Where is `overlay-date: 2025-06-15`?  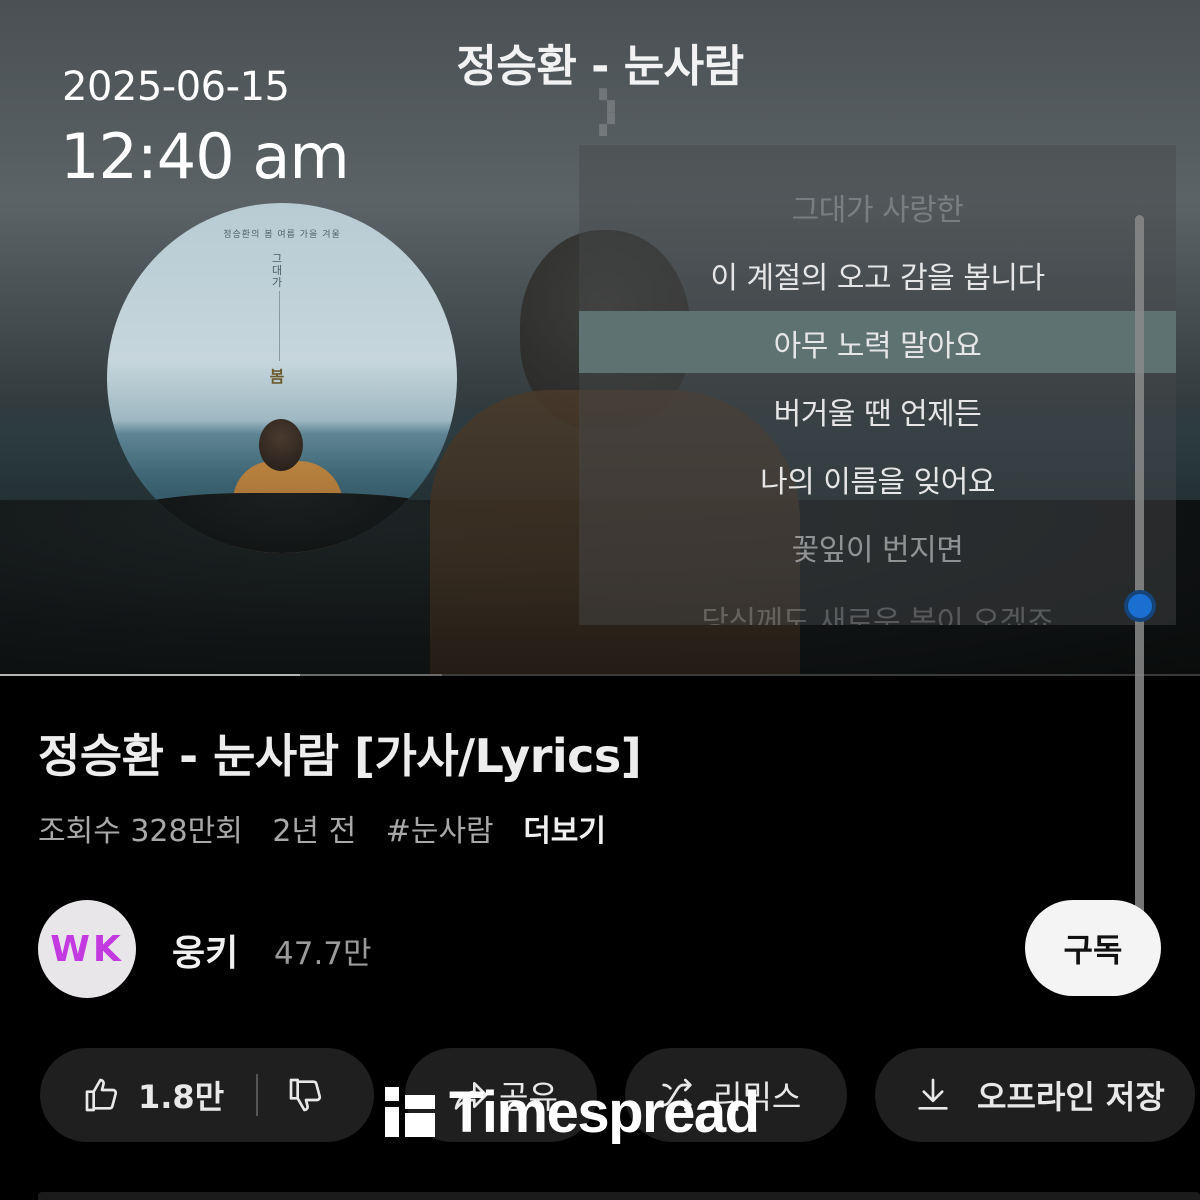 overlay-date: 2025-06-15 is located at coordinates (176, 87).